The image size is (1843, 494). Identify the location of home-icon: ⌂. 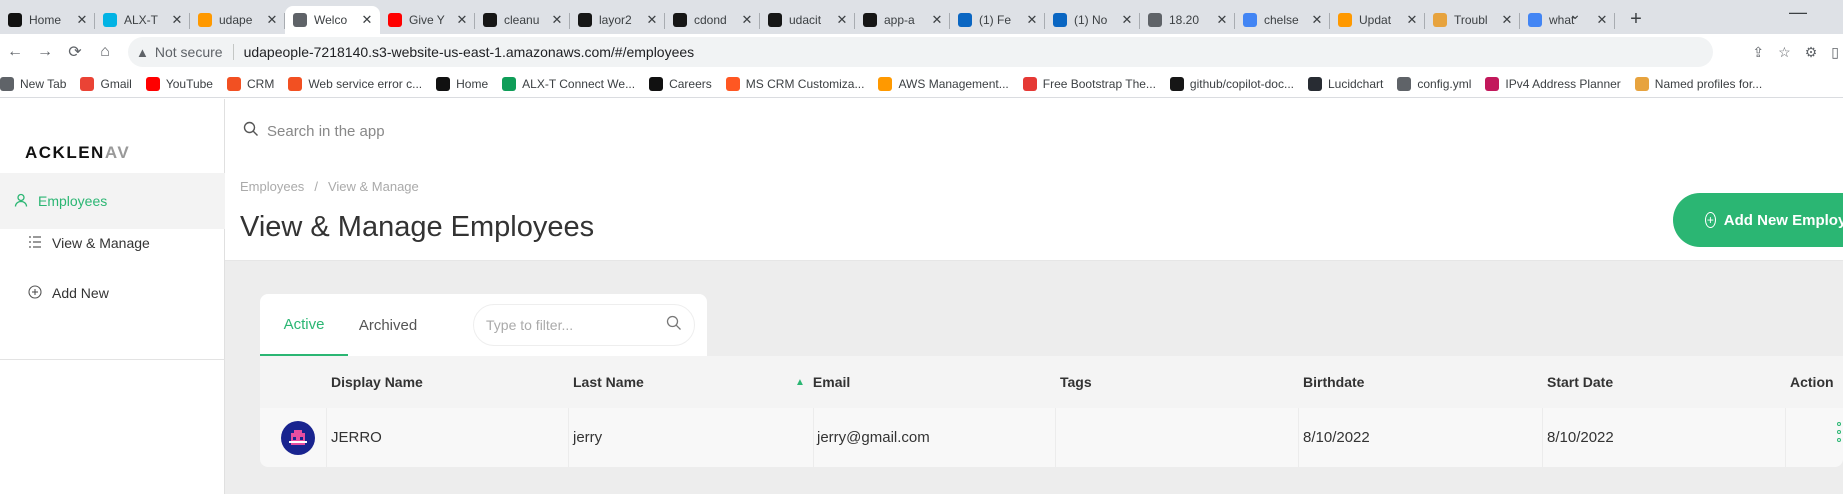
(105, 52).